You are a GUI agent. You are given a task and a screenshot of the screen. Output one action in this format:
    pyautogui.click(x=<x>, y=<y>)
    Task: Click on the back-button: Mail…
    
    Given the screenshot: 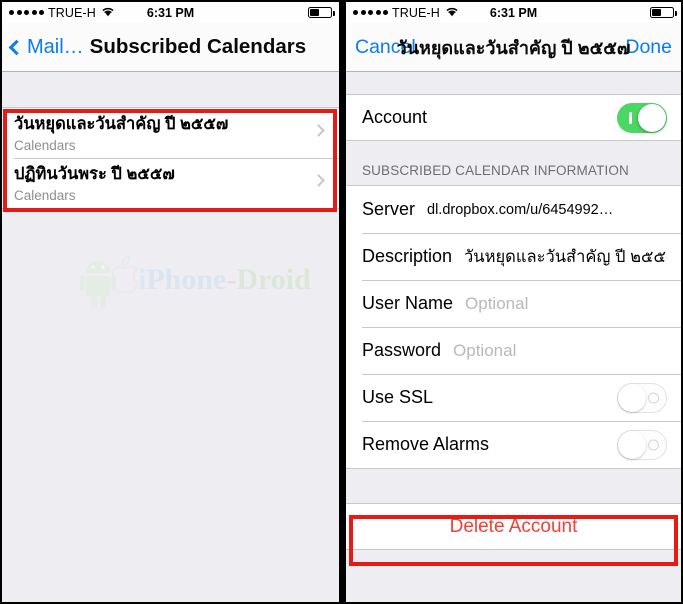 What is the action you would take?
    pyautogui.click(x=46, y=47)
    